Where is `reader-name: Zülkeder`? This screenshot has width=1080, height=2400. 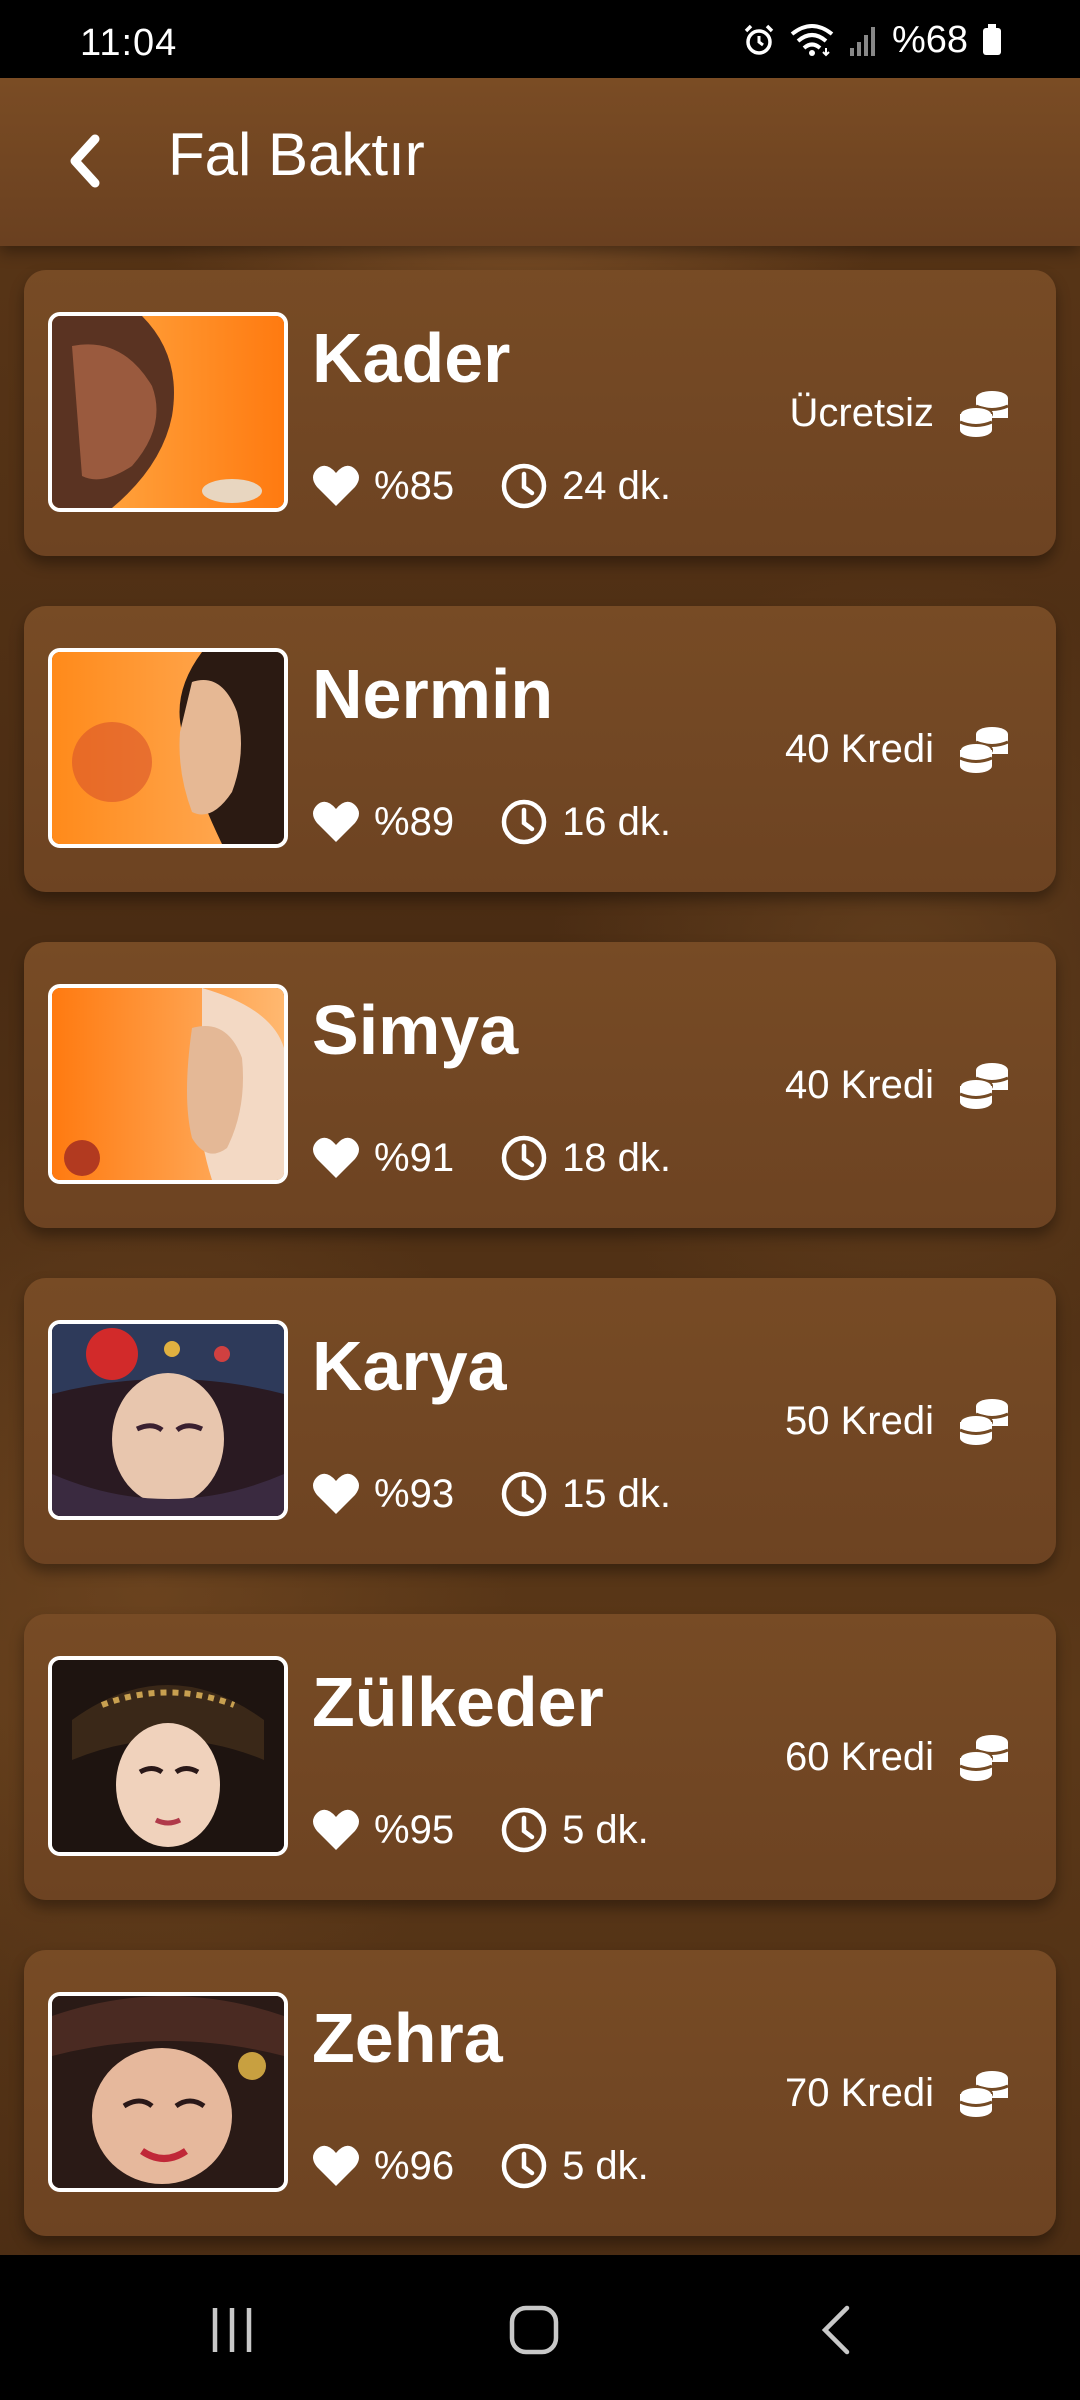
reader-name: Zülkeder is located at coordinates (458, 1702).